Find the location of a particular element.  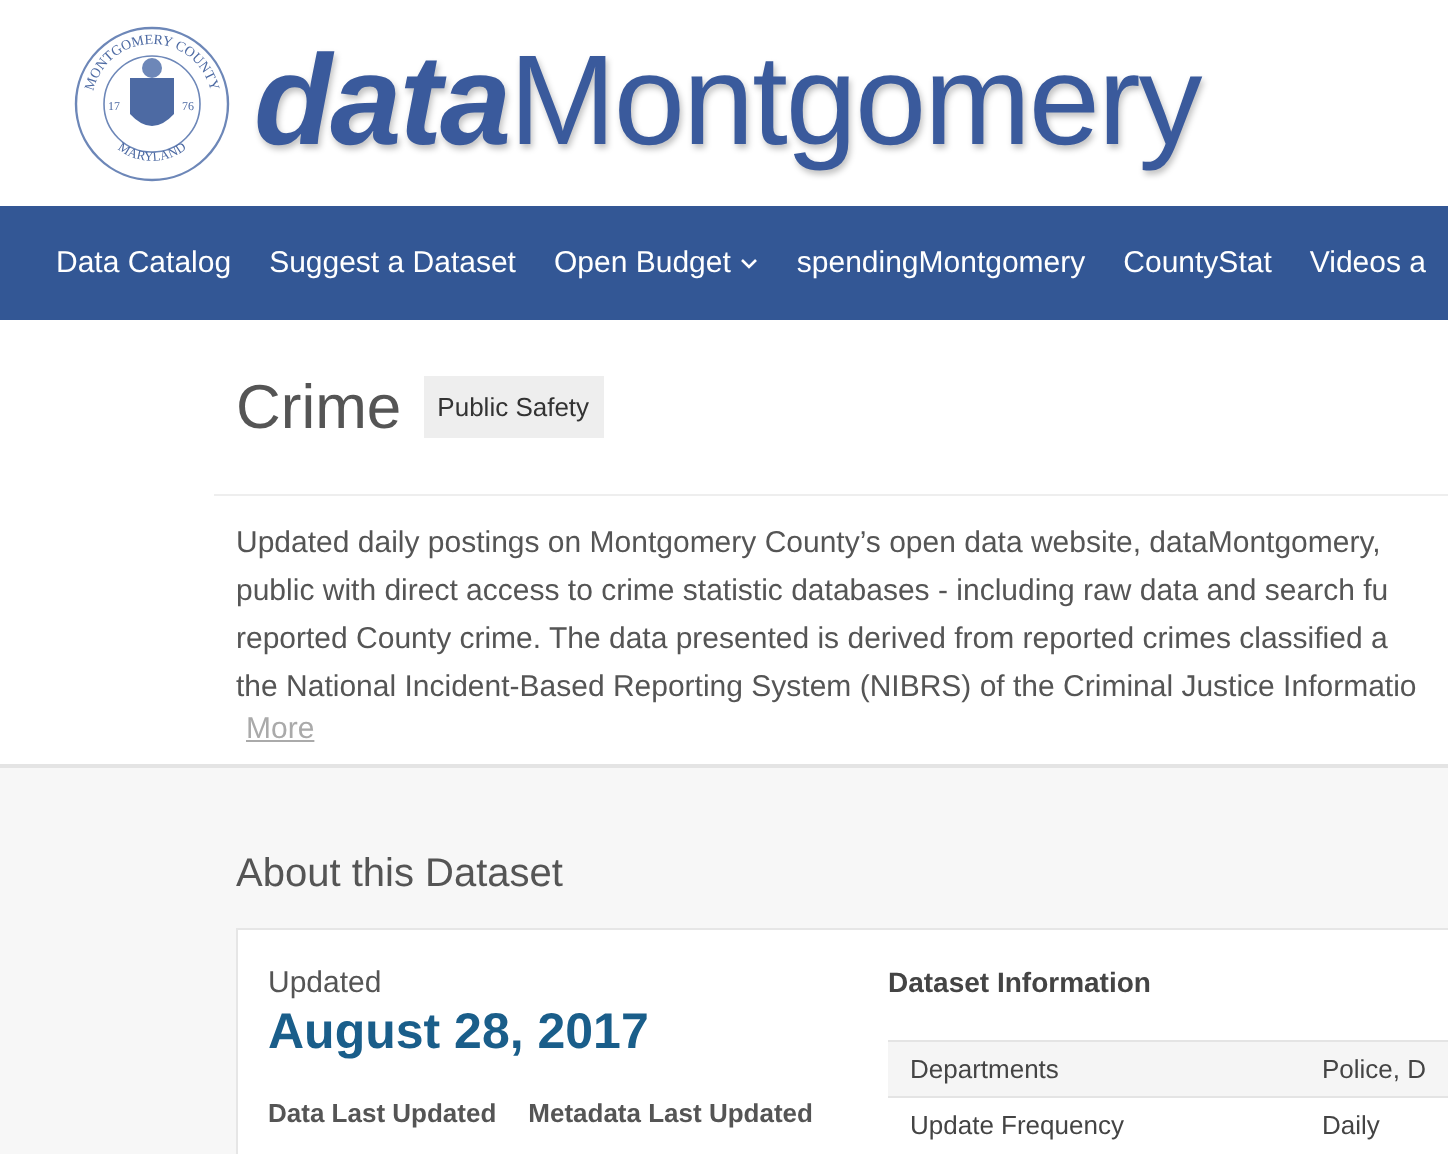

table-cell: Police, D is located at coordinates (1373, 1069).